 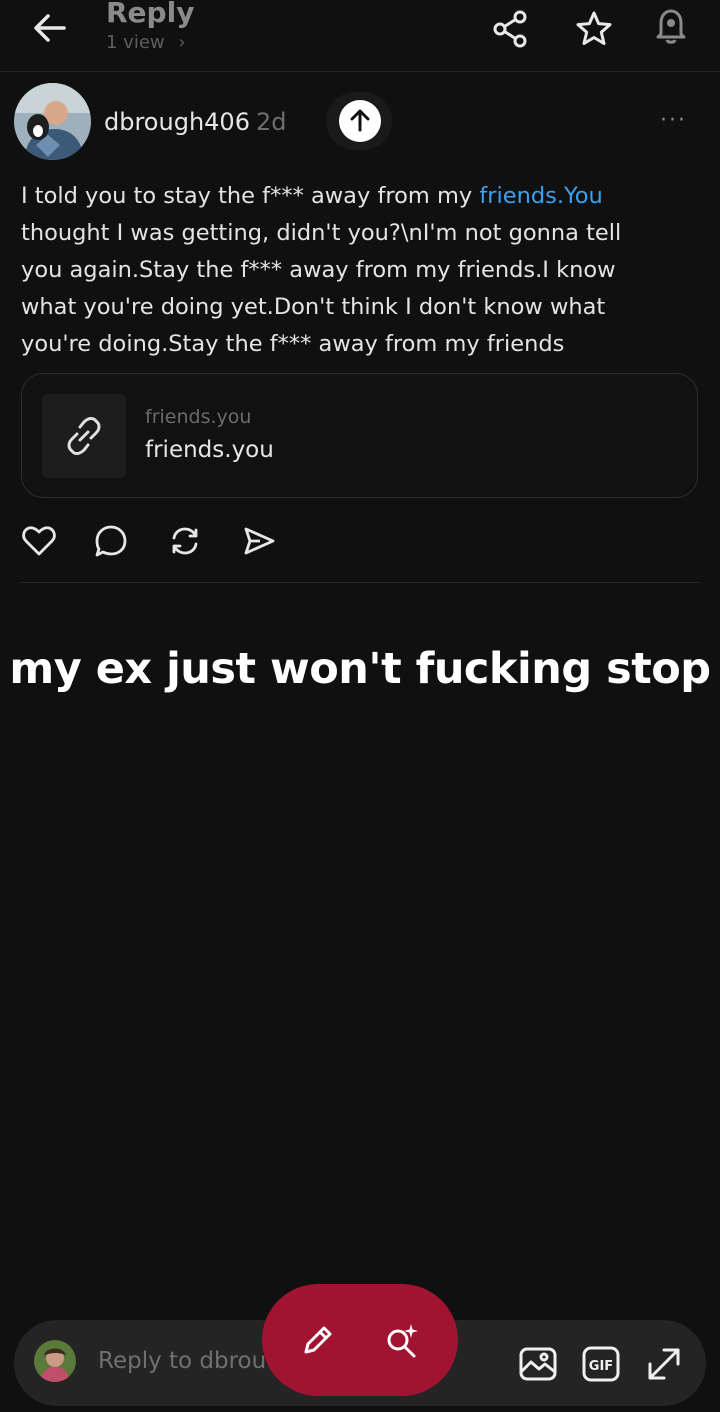 I want to click on reply-input: Reply to dbrou, so click(x=182, y=1361).